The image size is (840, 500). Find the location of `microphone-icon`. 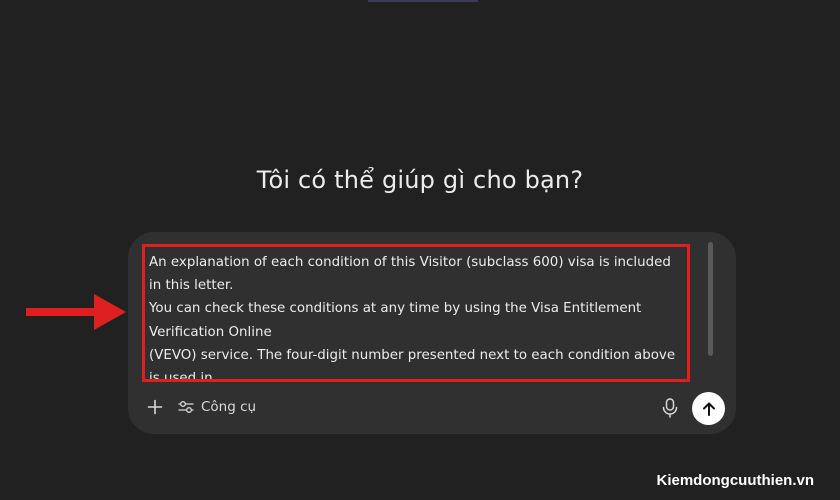

microphone-icon is located at coordinates (670, 408).